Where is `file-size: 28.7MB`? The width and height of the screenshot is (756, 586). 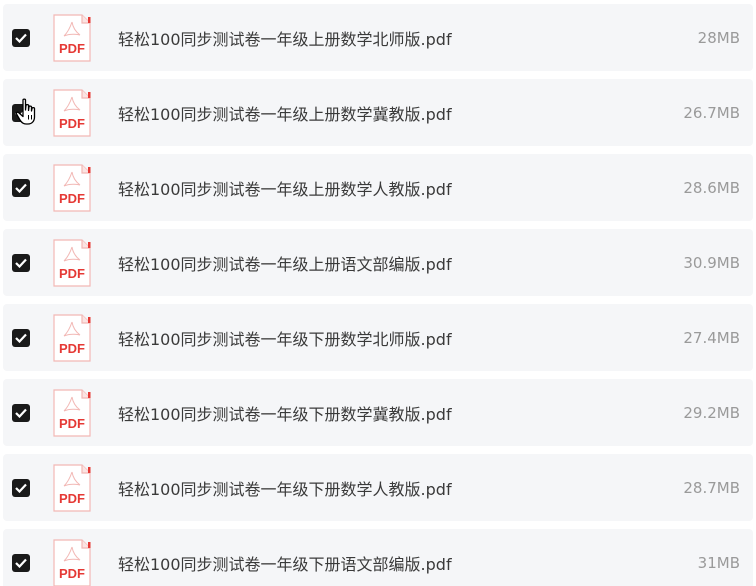
file-size: 28.7MB is located at coordinates (711, 487).